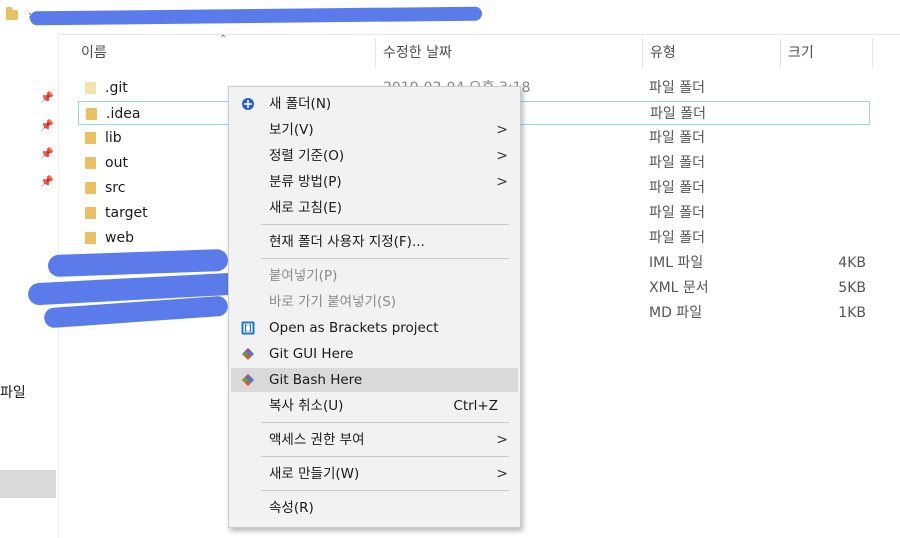 The height and width of the screenshot is (538, 900). Describe the element at coordinates (123, 114) in the screenshot. I see `file-name: .idea` at that location.